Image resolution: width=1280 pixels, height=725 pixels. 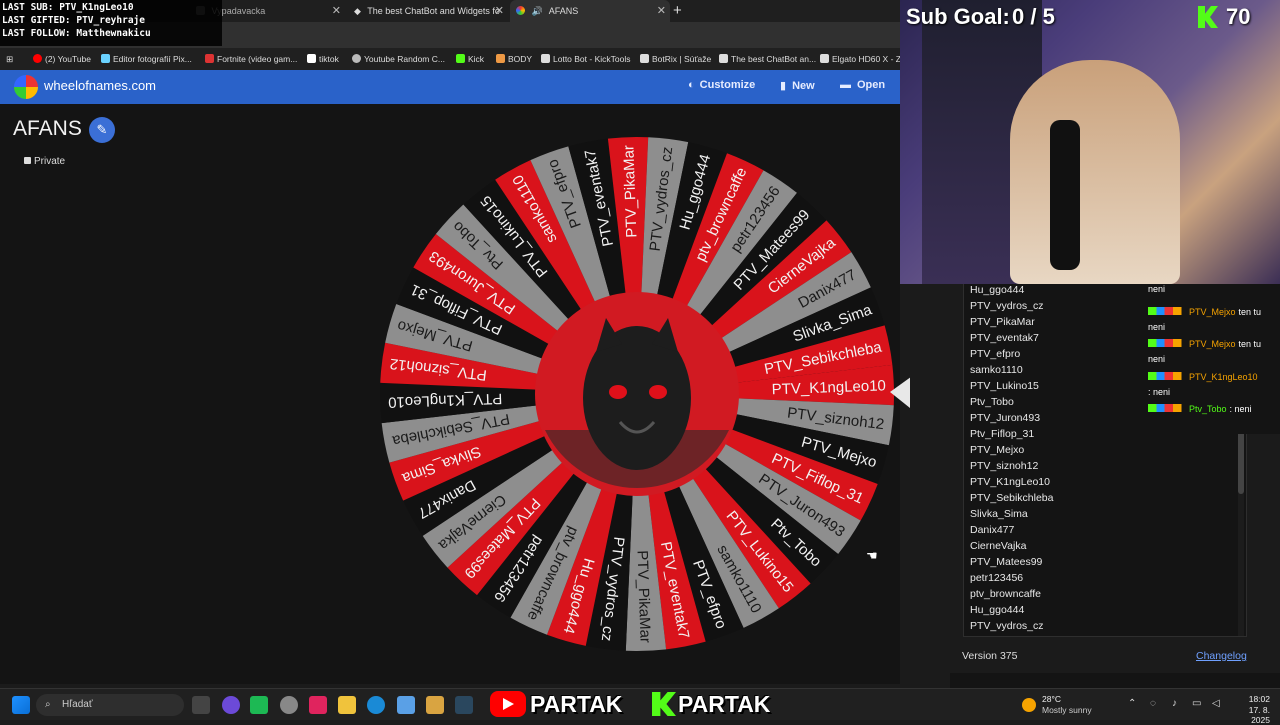 What do you see at coordinates (514, 59) in the screenshot?
I see `bookmark-body: BODY` at bounding box center [514, 59].